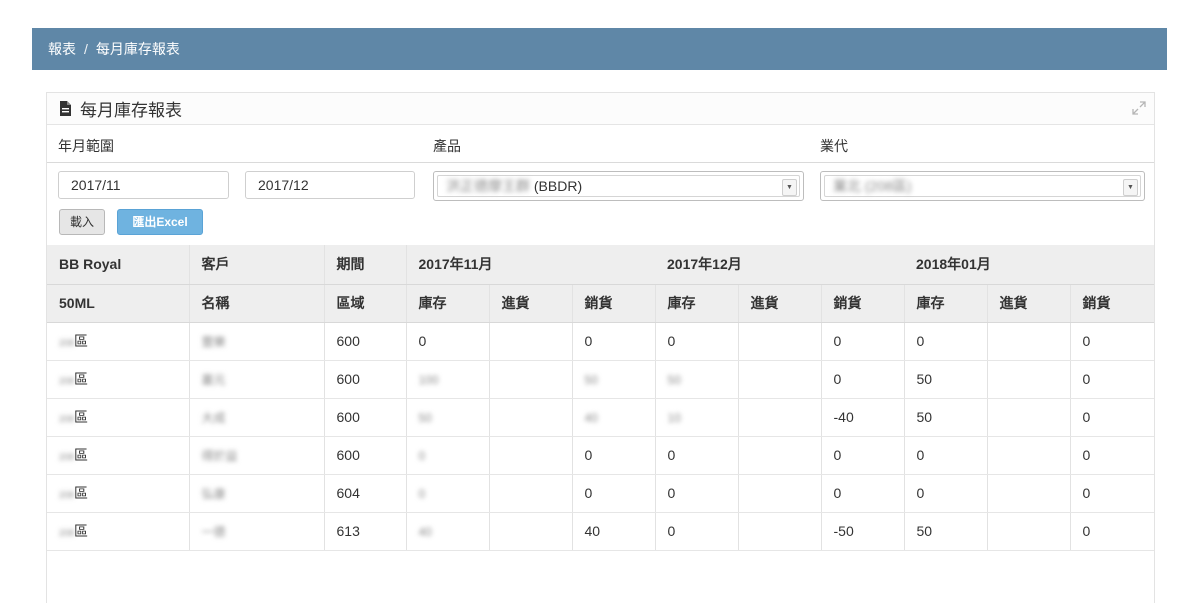 The height and width of the screenshot is (603, 1200). What do you see at coordinates (65, 108) in the screenshot?
I see `file-text-icon` at bounding box center [65, 108].